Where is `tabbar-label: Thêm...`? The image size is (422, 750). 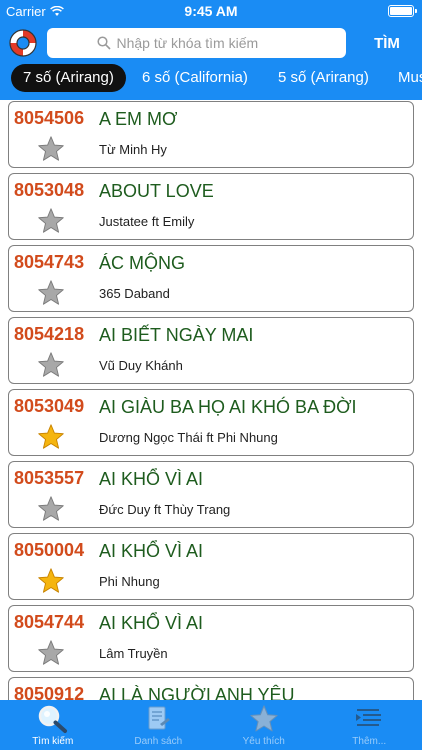
tabbar-label: Thêm... is located at coordinates (369, 741).